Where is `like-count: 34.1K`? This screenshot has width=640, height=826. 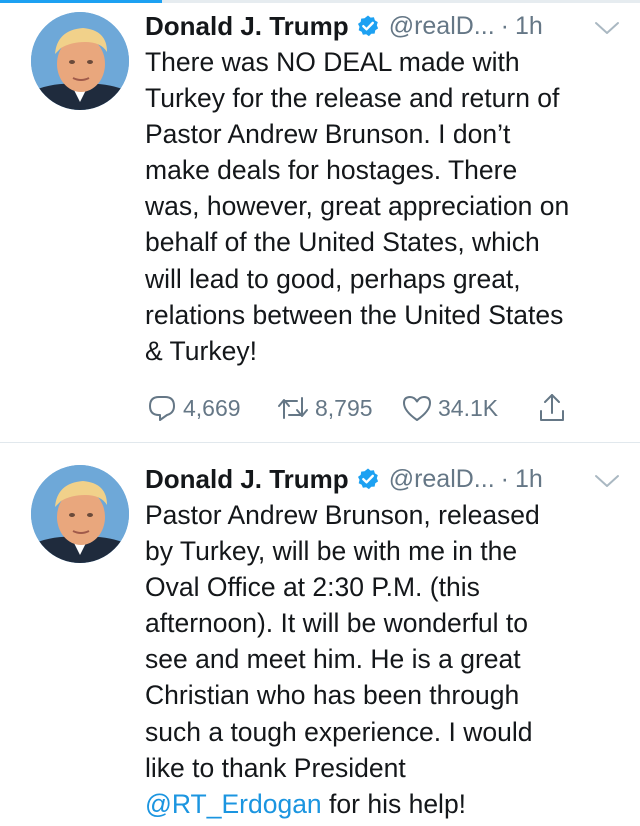
like-count: 34.1K is located at coordinates (468, 407).